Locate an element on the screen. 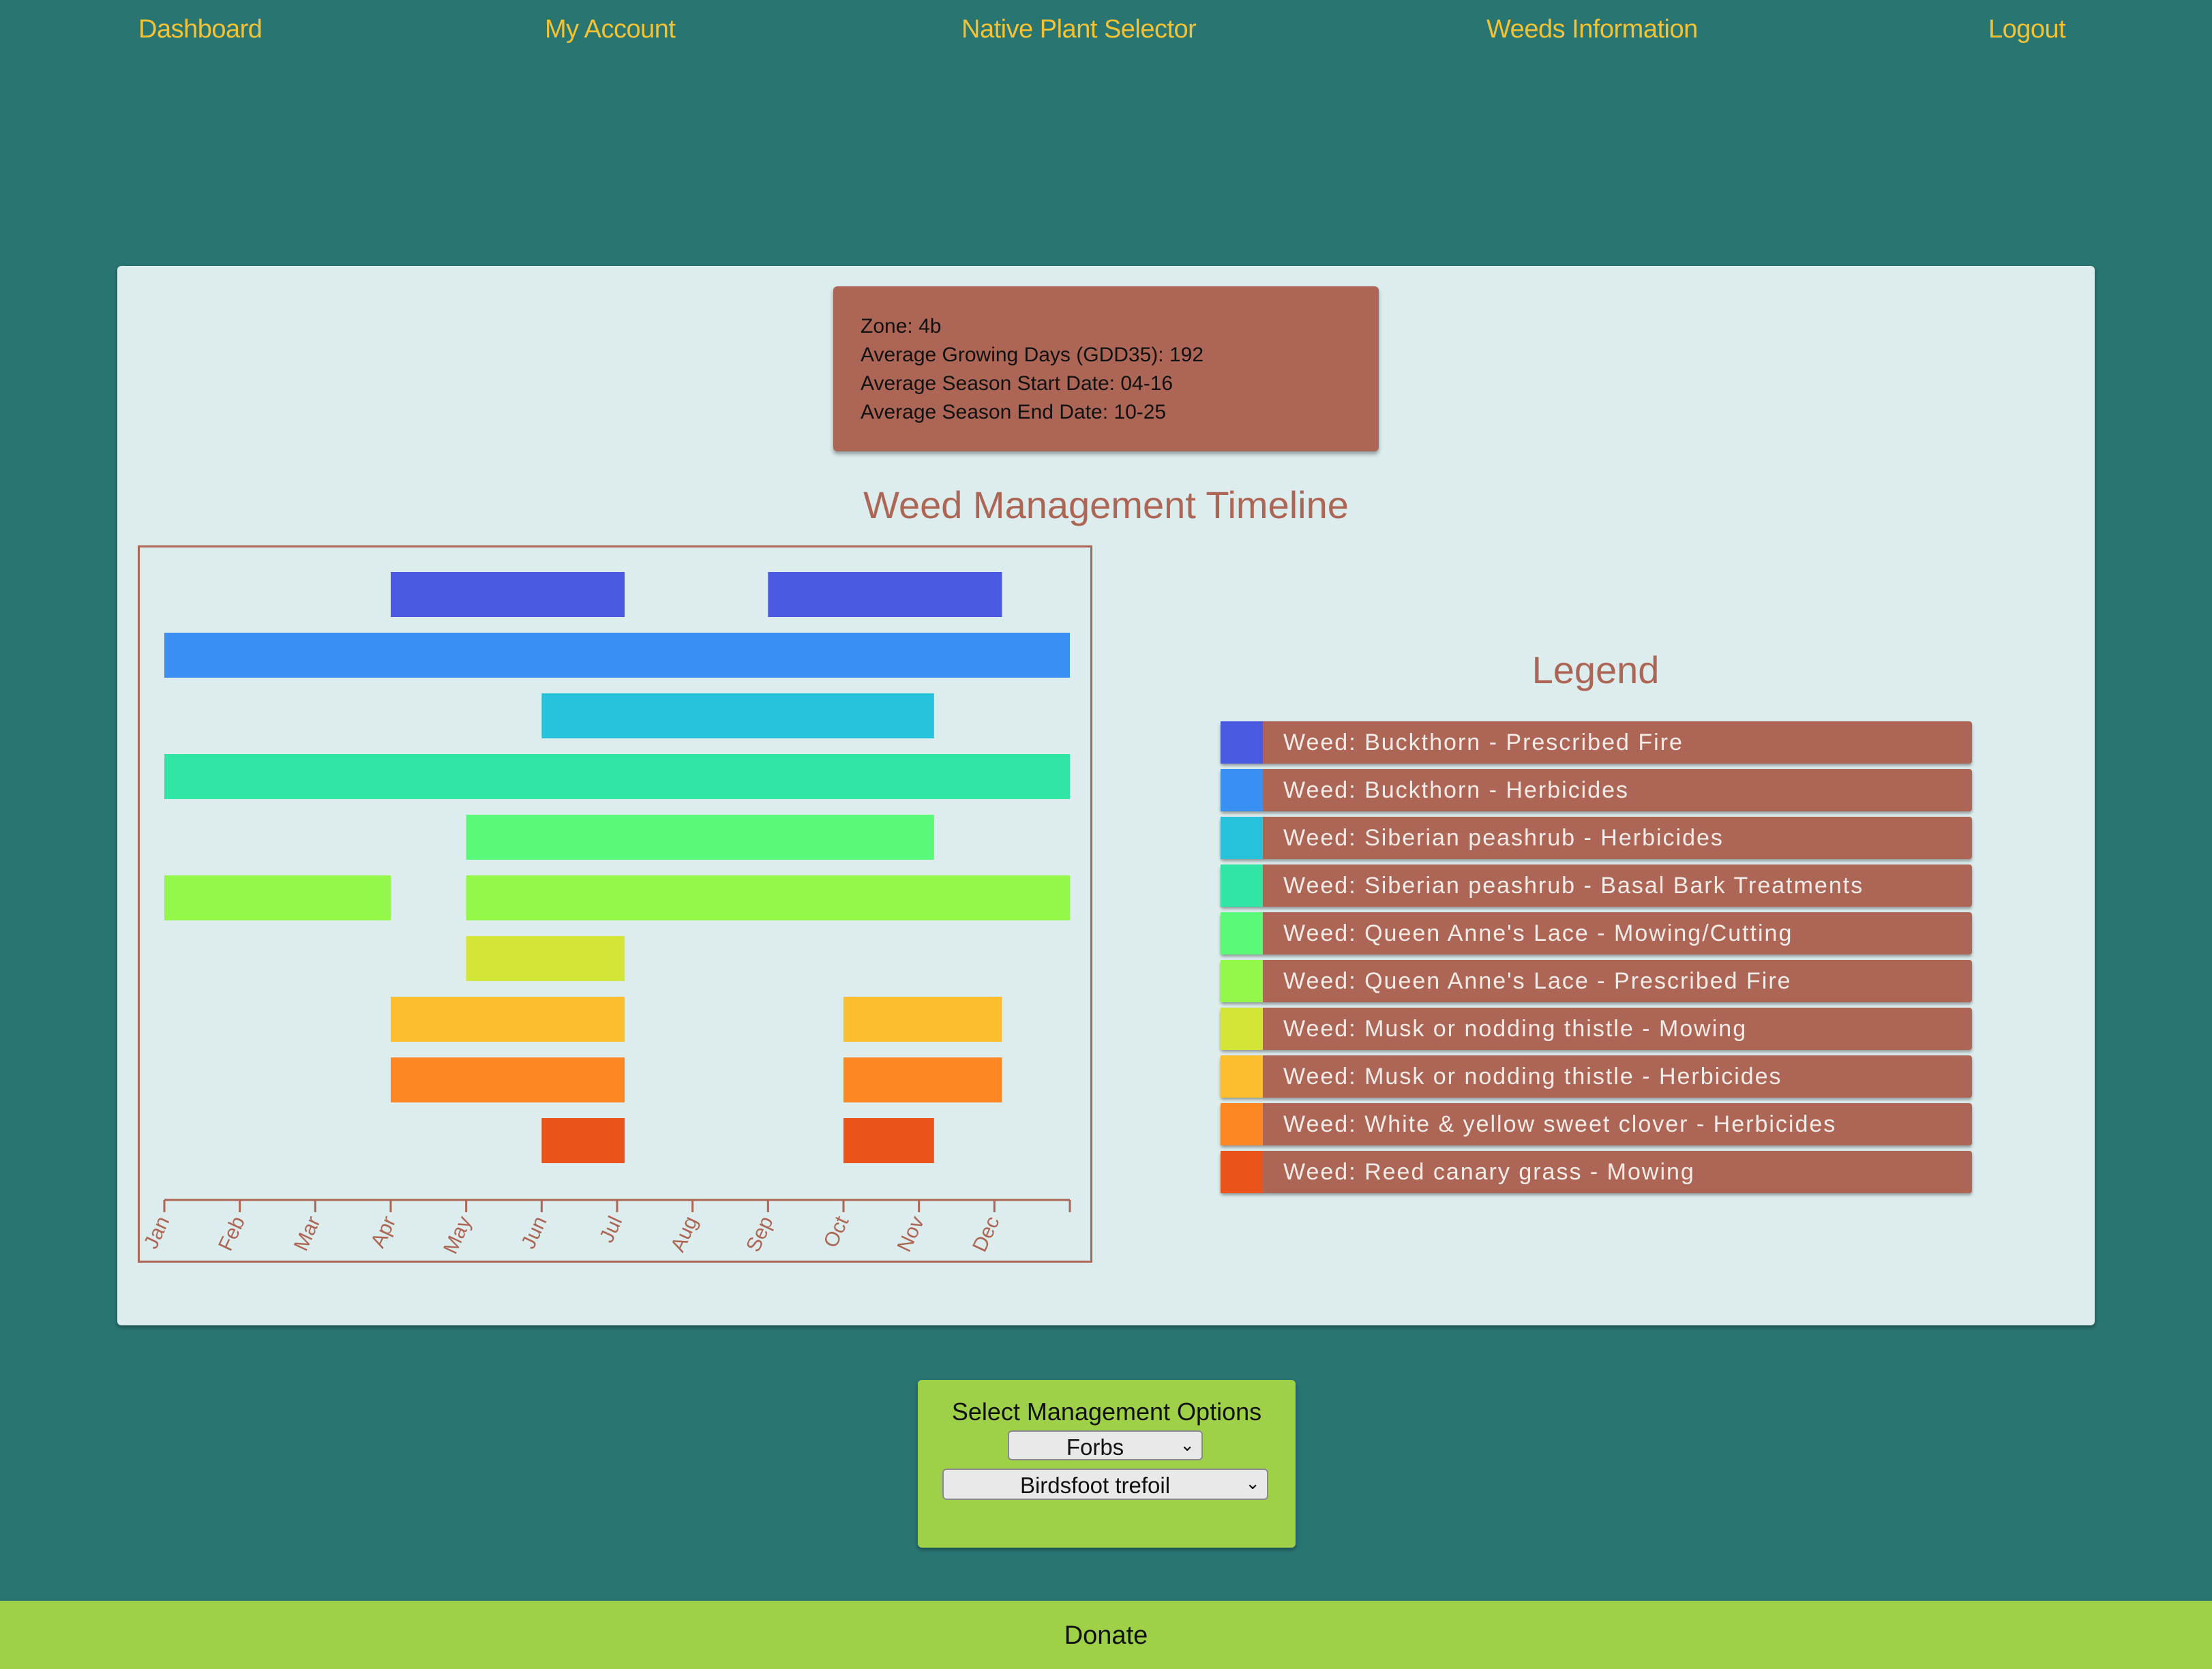 Image resolution: width=2212 pixels, height=1669 pixels. category-select-value: Forbs is located at coordinates (1095, 1447).